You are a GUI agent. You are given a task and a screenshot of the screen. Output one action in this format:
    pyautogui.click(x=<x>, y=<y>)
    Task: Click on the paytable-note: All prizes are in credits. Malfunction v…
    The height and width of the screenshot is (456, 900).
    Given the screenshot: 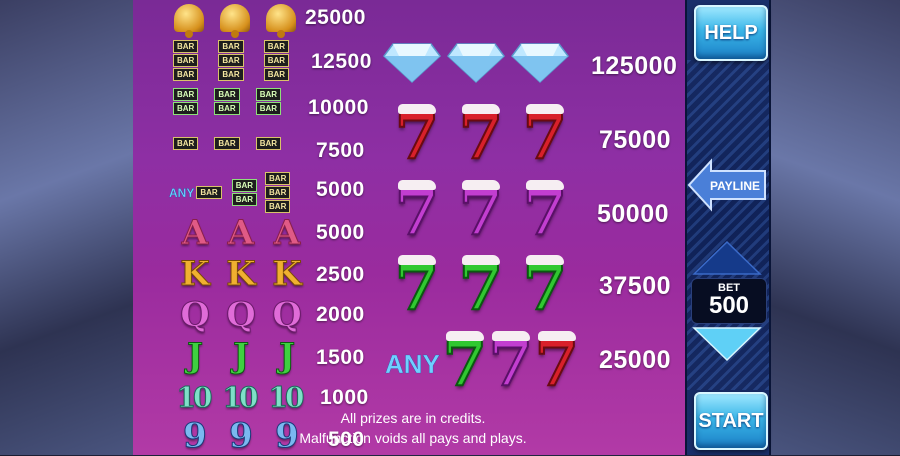 What is the action you would take?
    pyautogui.click(x=413, y=428)
    